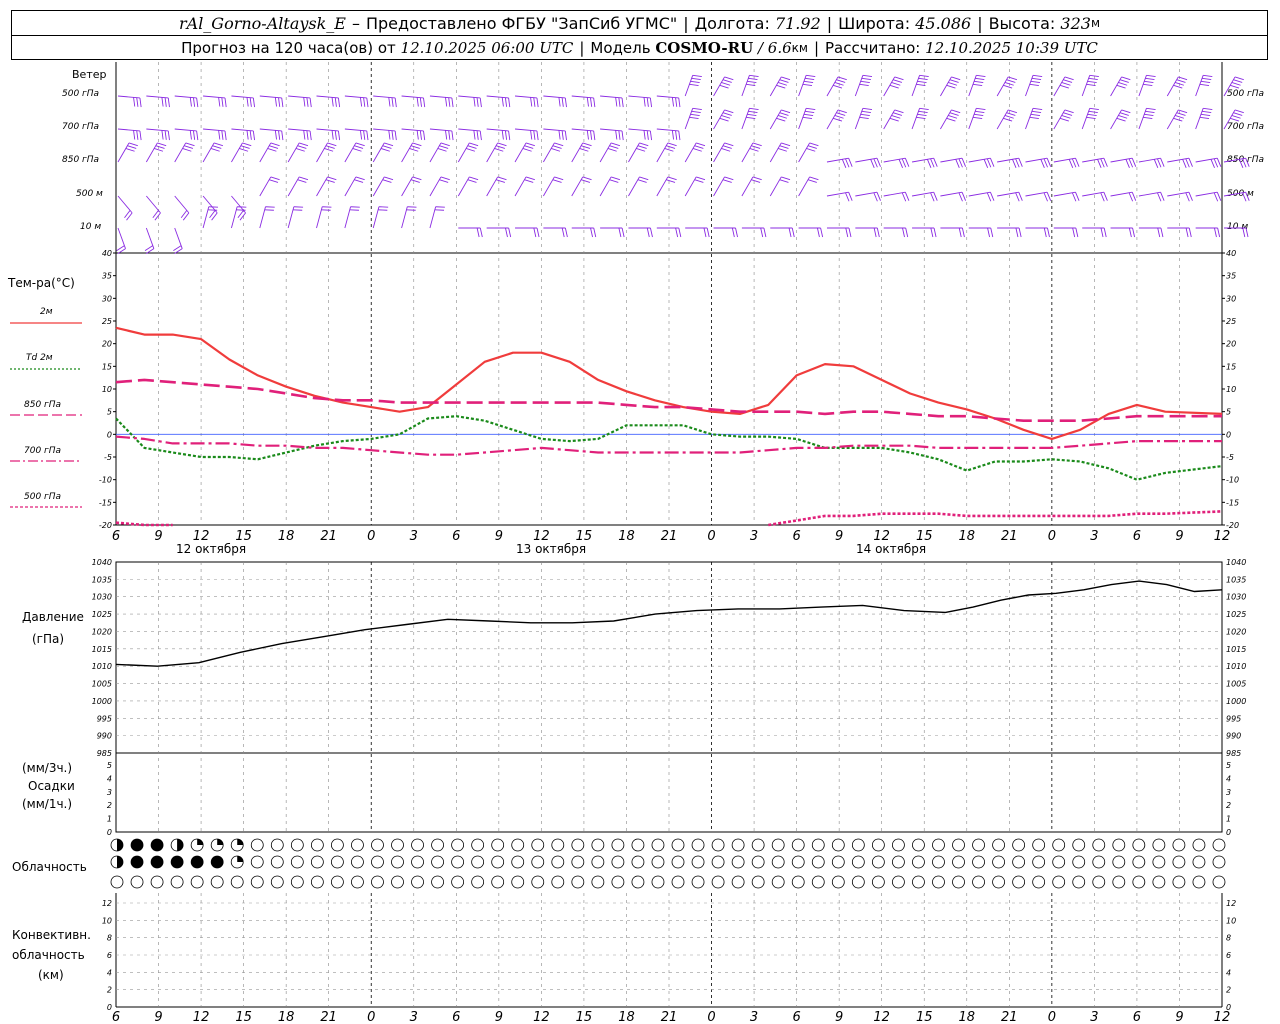  What do you see at coordinates (104, 736) in the screenshot?
I see `pressure-y-tick: 990` at bounding box center [104, 736].